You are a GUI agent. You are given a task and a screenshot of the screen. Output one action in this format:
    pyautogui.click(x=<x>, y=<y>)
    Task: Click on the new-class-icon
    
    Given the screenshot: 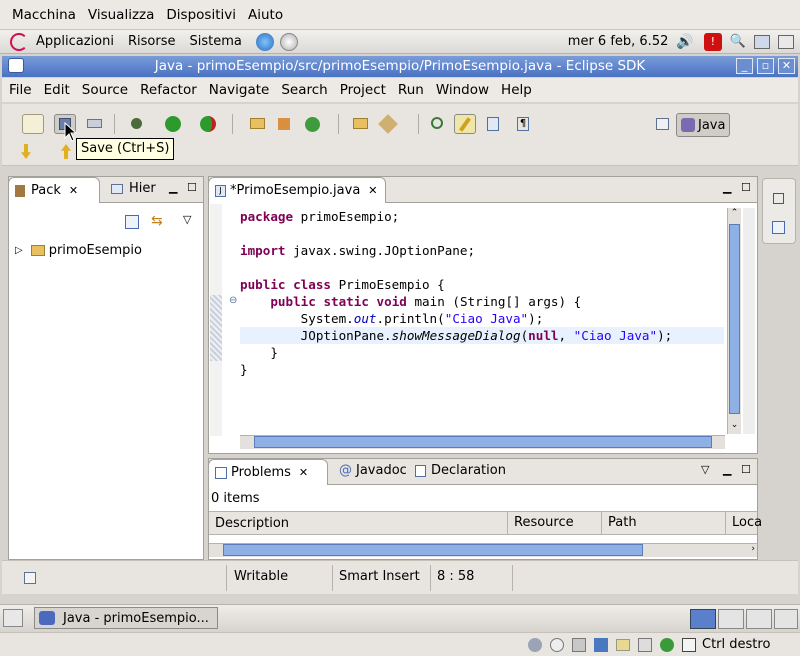 What is the action you would take?
    pyautogui.click(x=313, y=124)
    